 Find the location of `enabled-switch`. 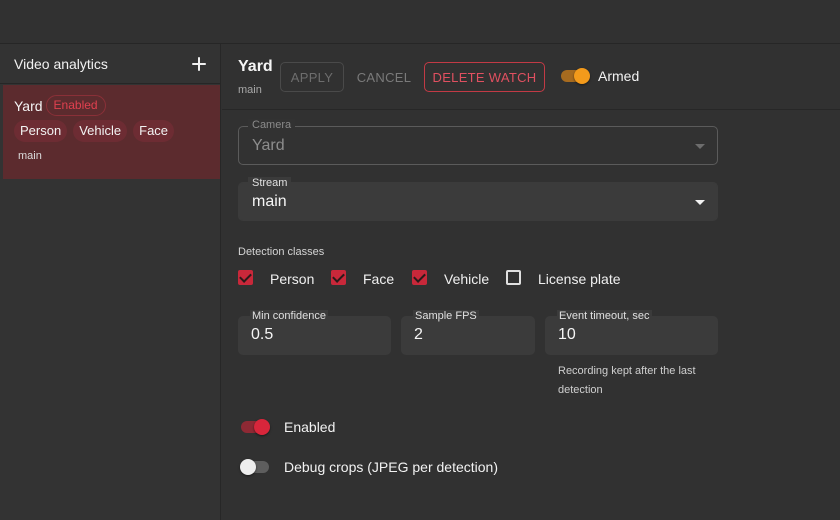

enabled-switch is located at coordinates (255, 427).